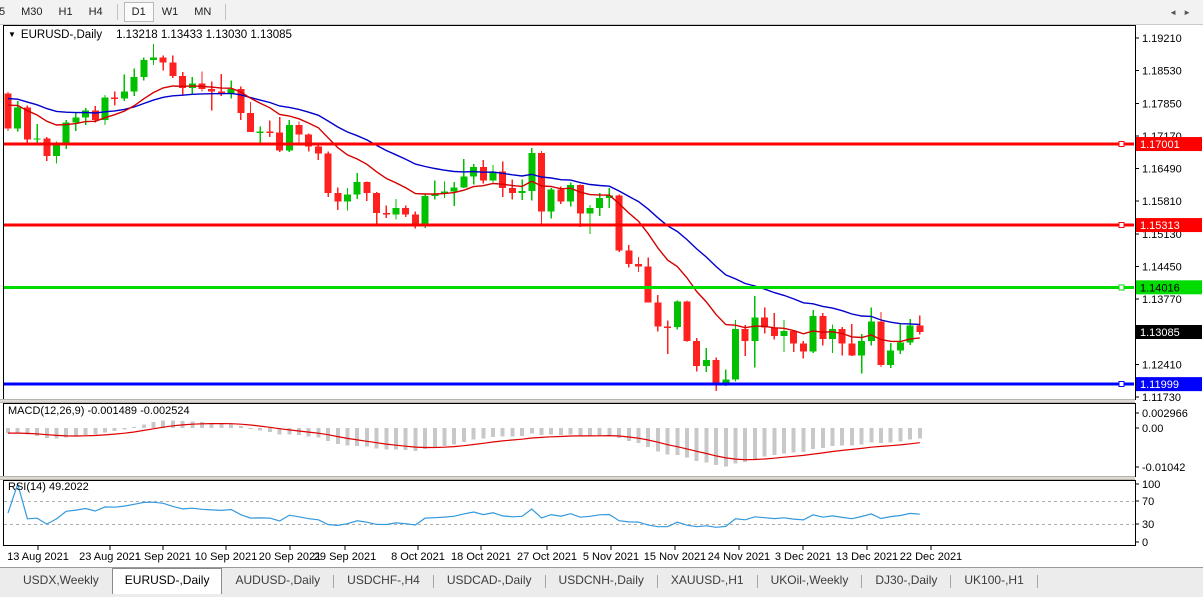 The image size is (1203, 597). I want to click on chart-tab-usdchf-h4: USDCHF-,H4, so click(383, 581).